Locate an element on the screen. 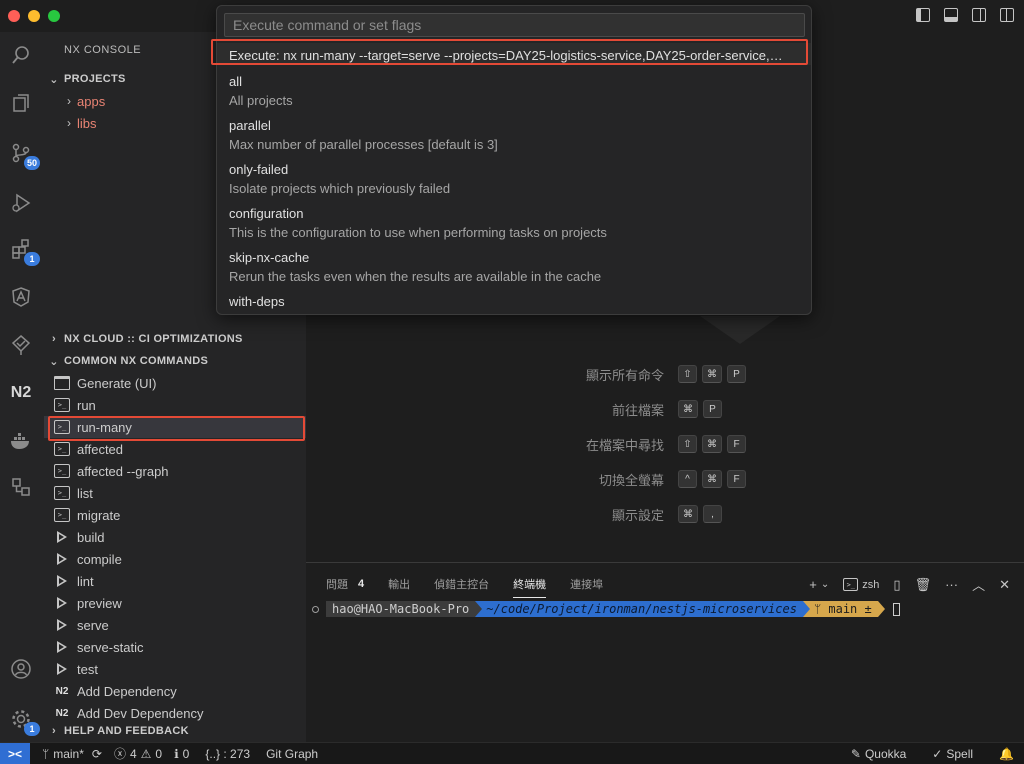 This screenshot has width=1024, height=764. command-label: list is located at coordinates (85, 493).